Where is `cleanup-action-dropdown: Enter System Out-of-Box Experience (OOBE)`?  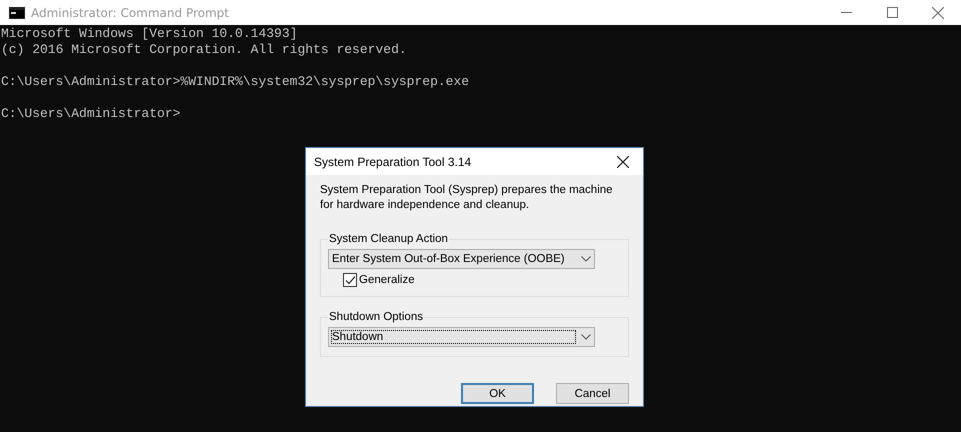
cleanup-action-dropdown: Enter System Out-of-Box Experience (OOBE) is located at coordinates (461, 259).